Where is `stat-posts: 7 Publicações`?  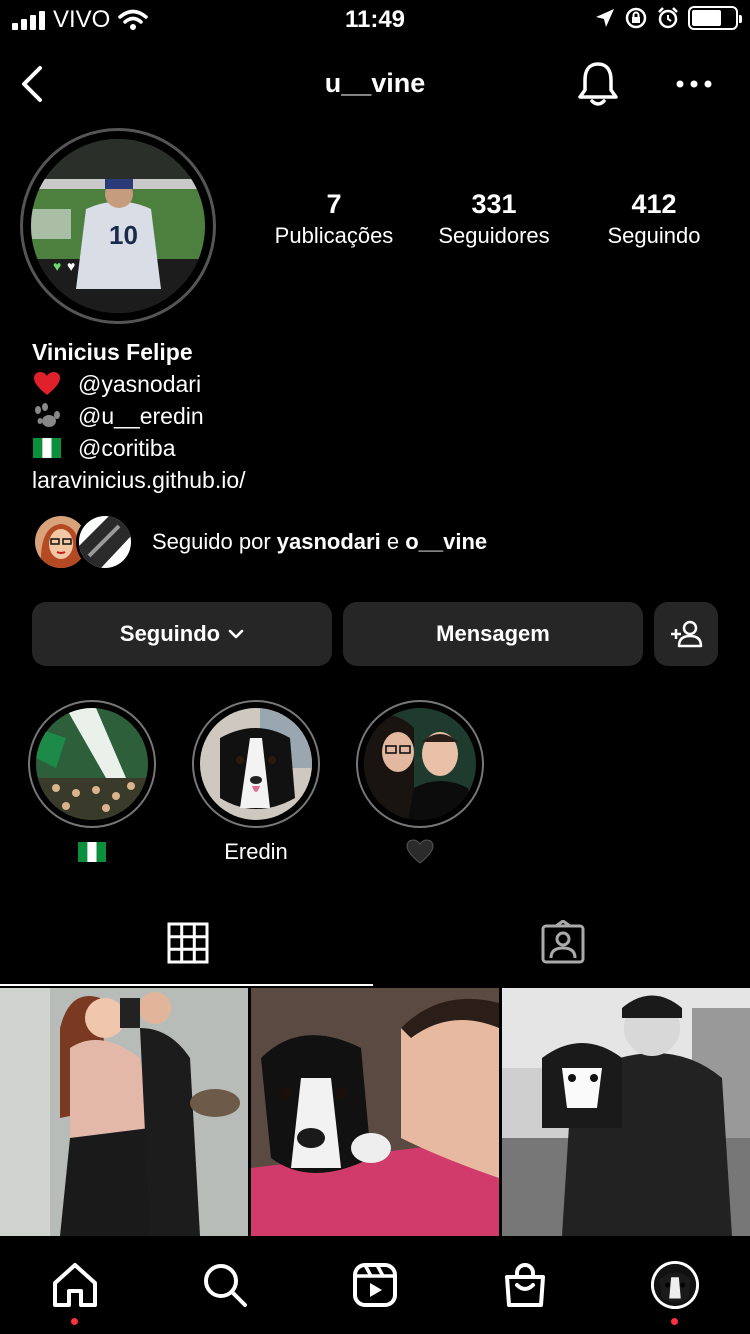 stat-posts: 7 Publicações is located at coordinates (334, 218).